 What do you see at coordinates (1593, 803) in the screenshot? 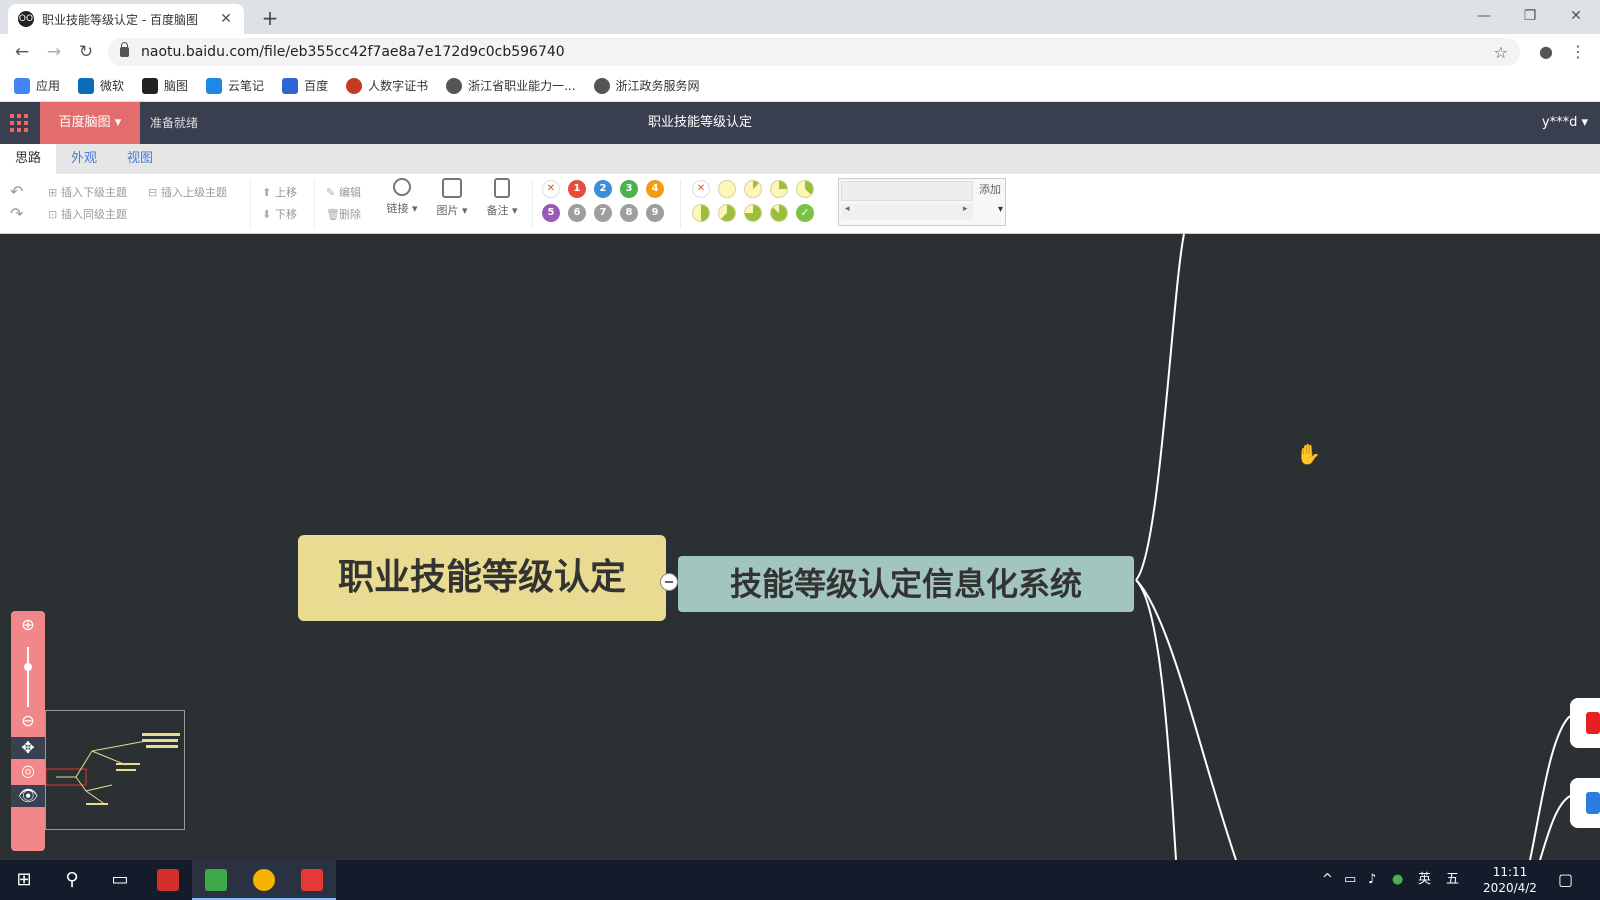
I see `blue-app-icon` at bounding box center [1593, 803].